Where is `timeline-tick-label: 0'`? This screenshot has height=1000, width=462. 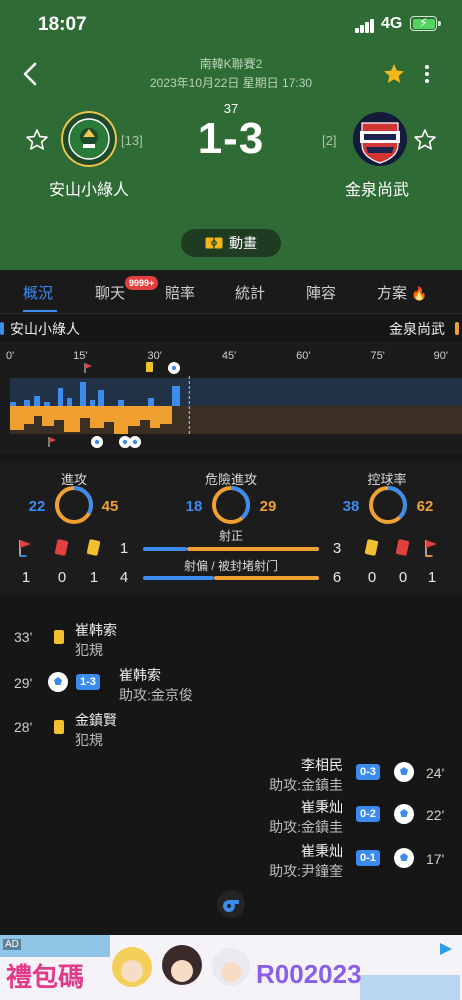 timeline-tick-label: 0' is located at coordinates (10, 356).